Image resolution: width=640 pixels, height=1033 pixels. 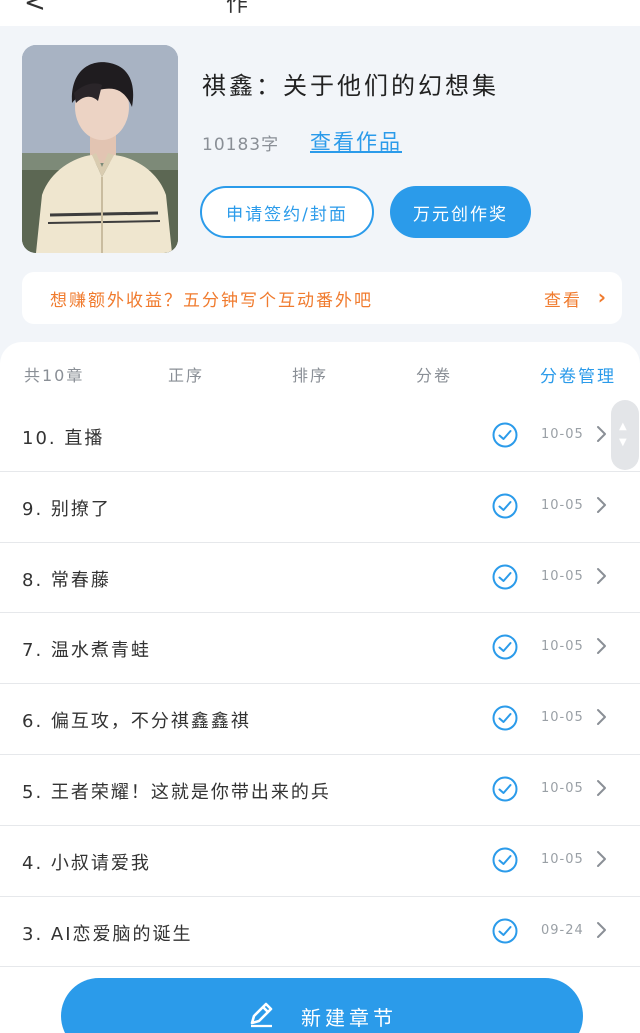 What do you see at coordinates (86, 651) in the screenshot?
I see `chapter-title: 7. 温水煮青蛙` at bounding box center [86, 651].